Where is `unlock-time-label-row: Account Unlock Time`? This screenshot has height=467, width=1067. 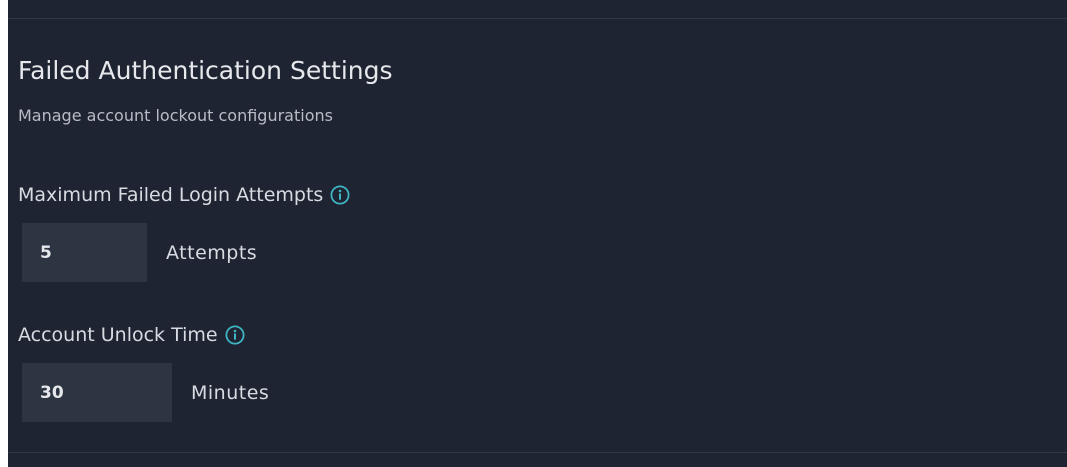 unlock-time-label-row: Account Unlock Time is located at coordinates (131, 335).